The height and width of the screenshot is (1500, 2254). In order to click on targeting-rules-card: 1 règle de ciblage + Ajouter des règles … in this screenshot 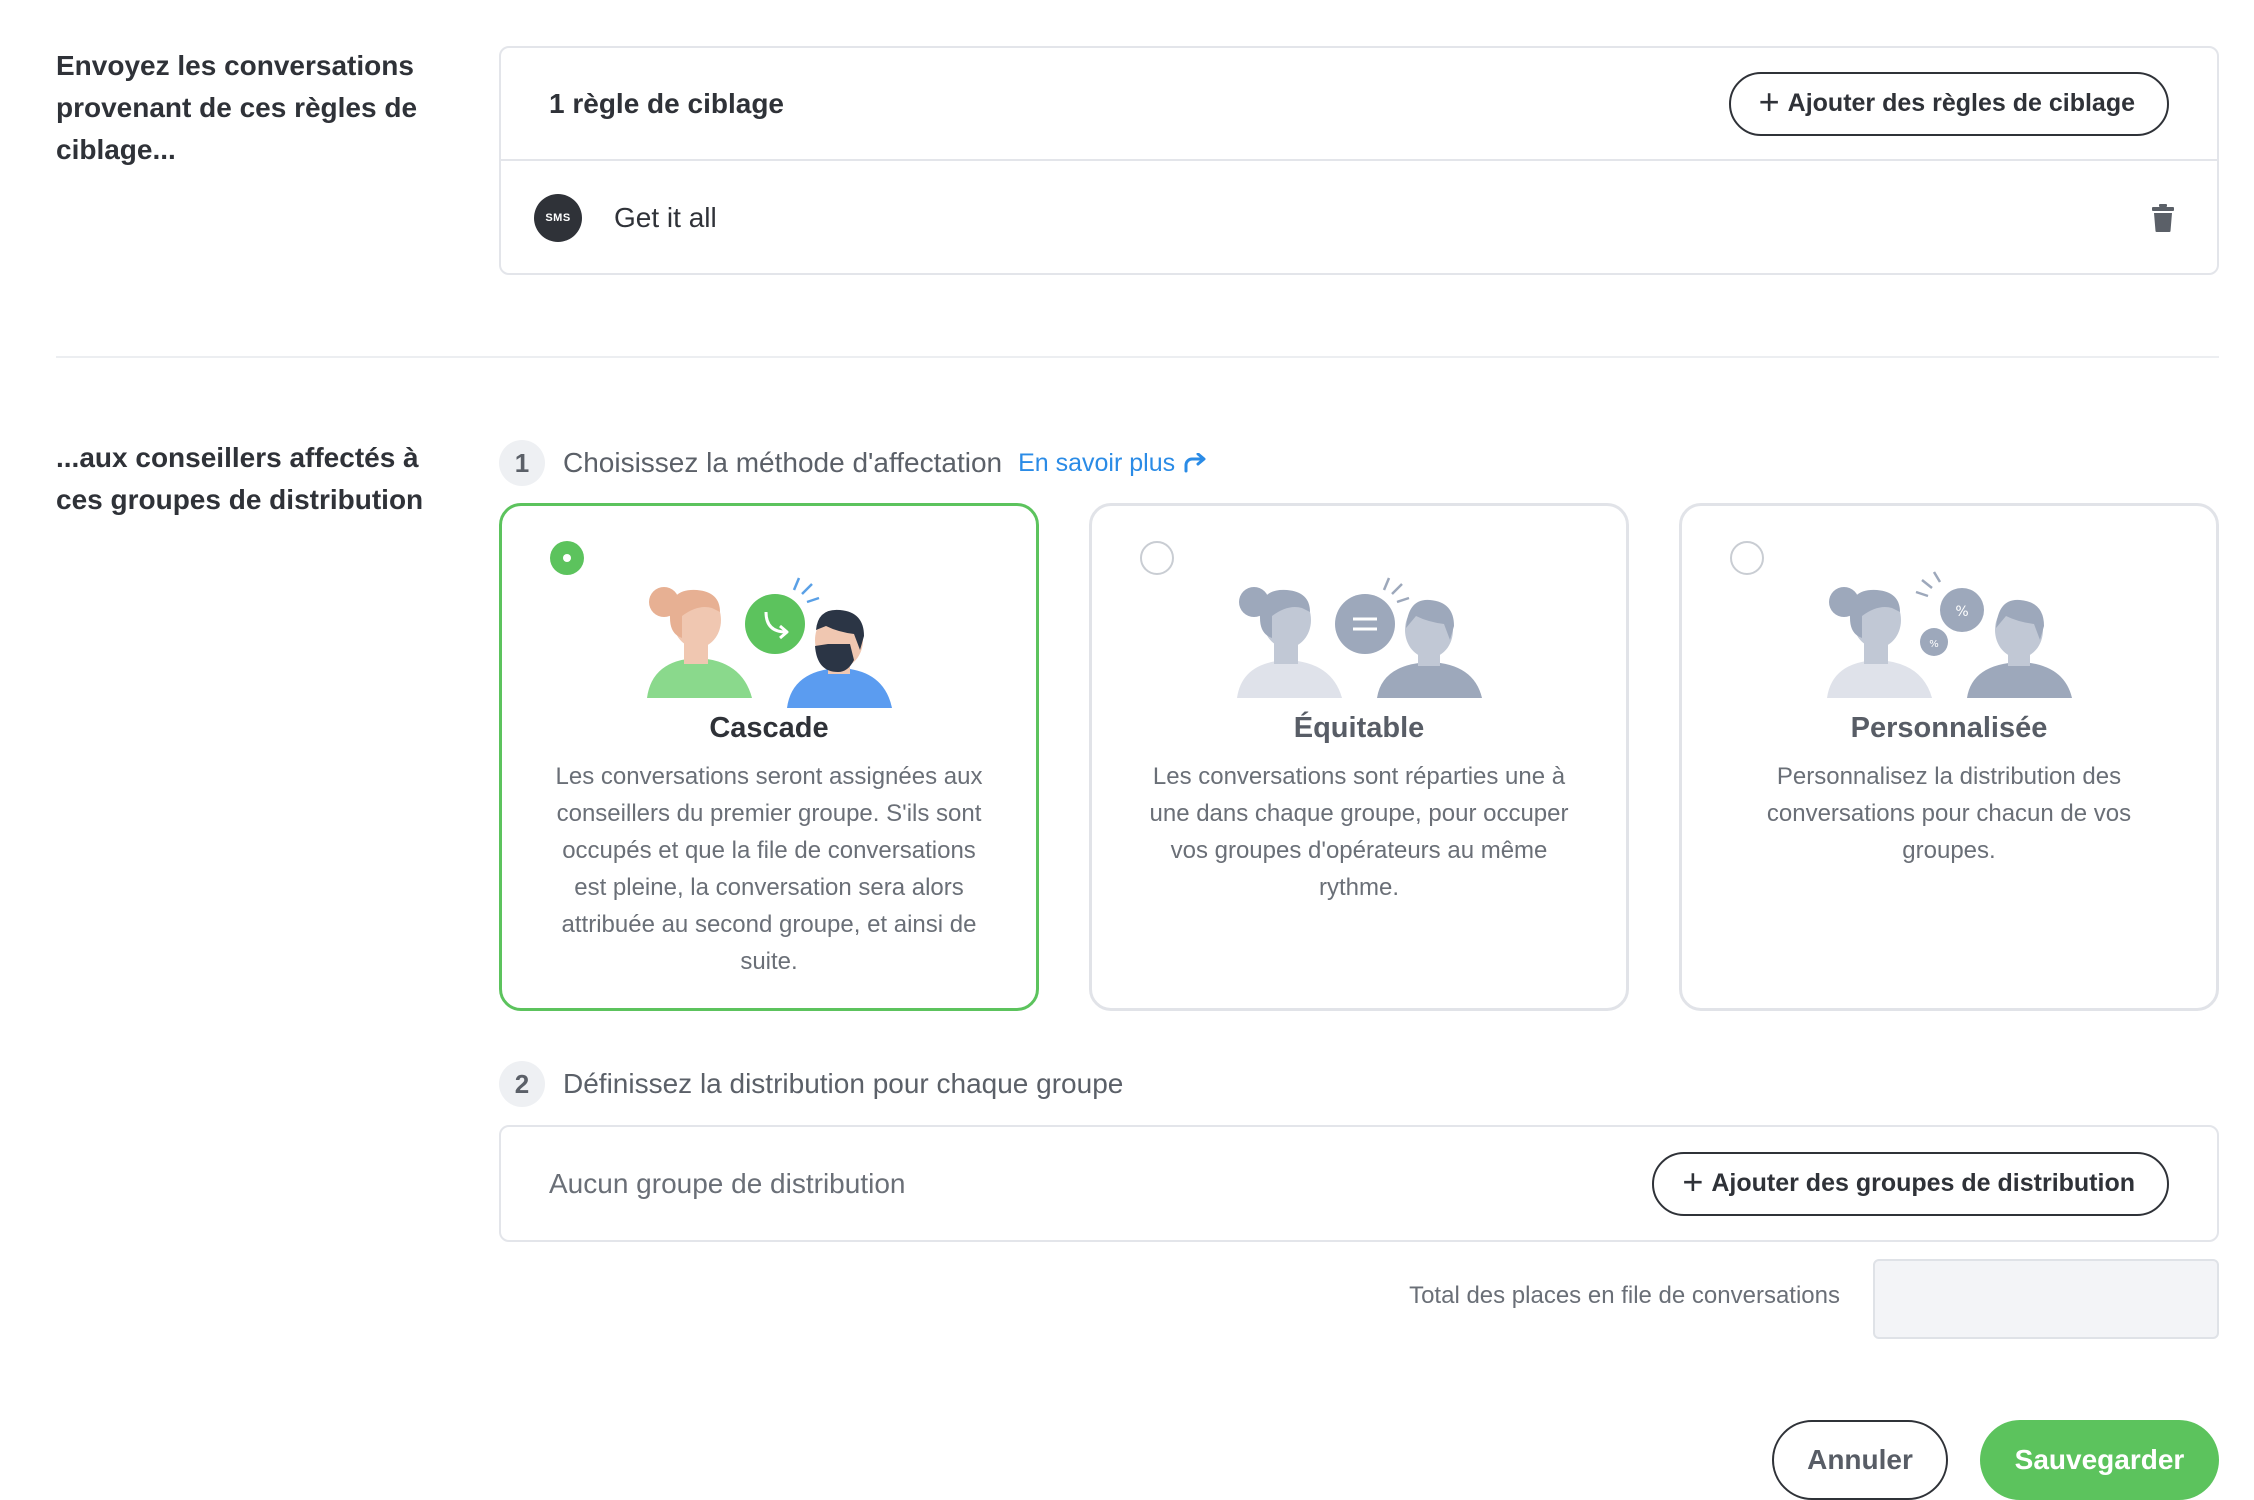, I will do `click(1359, 160)`.